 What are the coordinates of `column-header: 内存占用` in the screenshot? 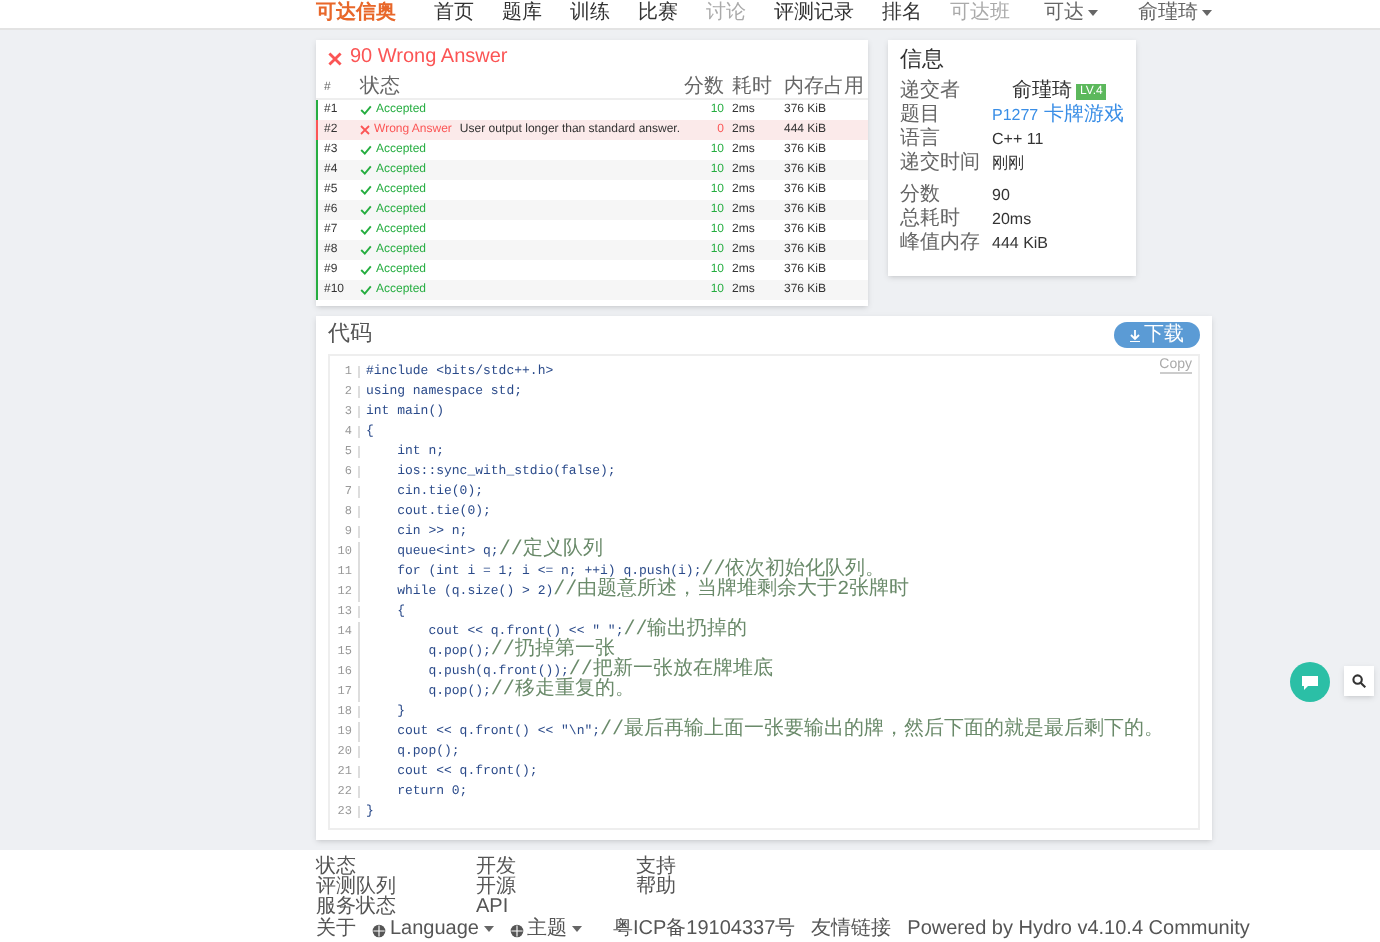 It's located at (821, 87).